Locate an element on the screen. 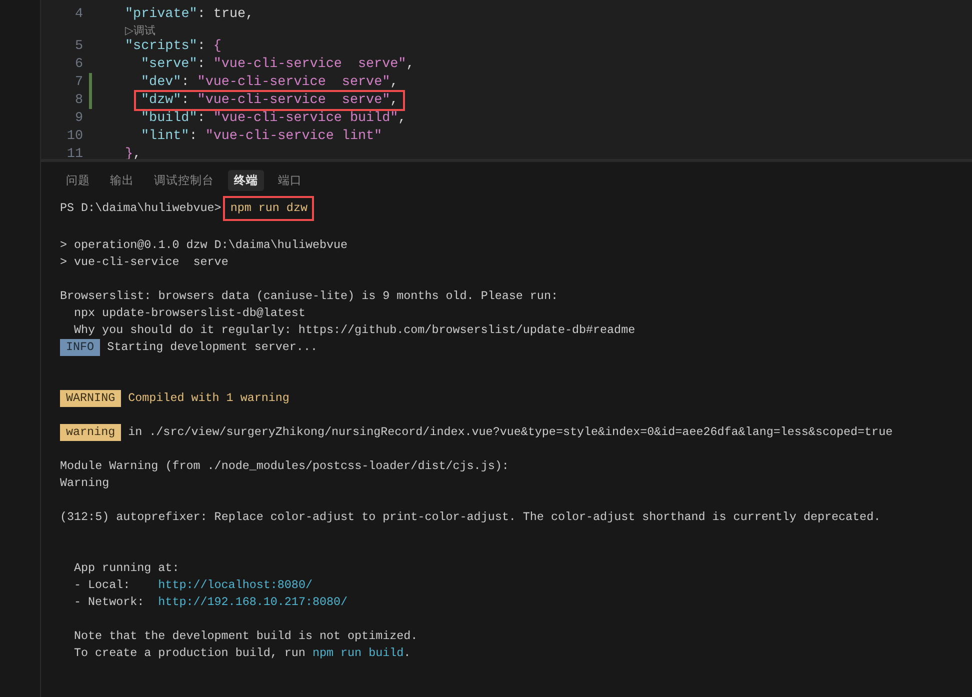  line-number: 7 is located at coordinates (78, 82).